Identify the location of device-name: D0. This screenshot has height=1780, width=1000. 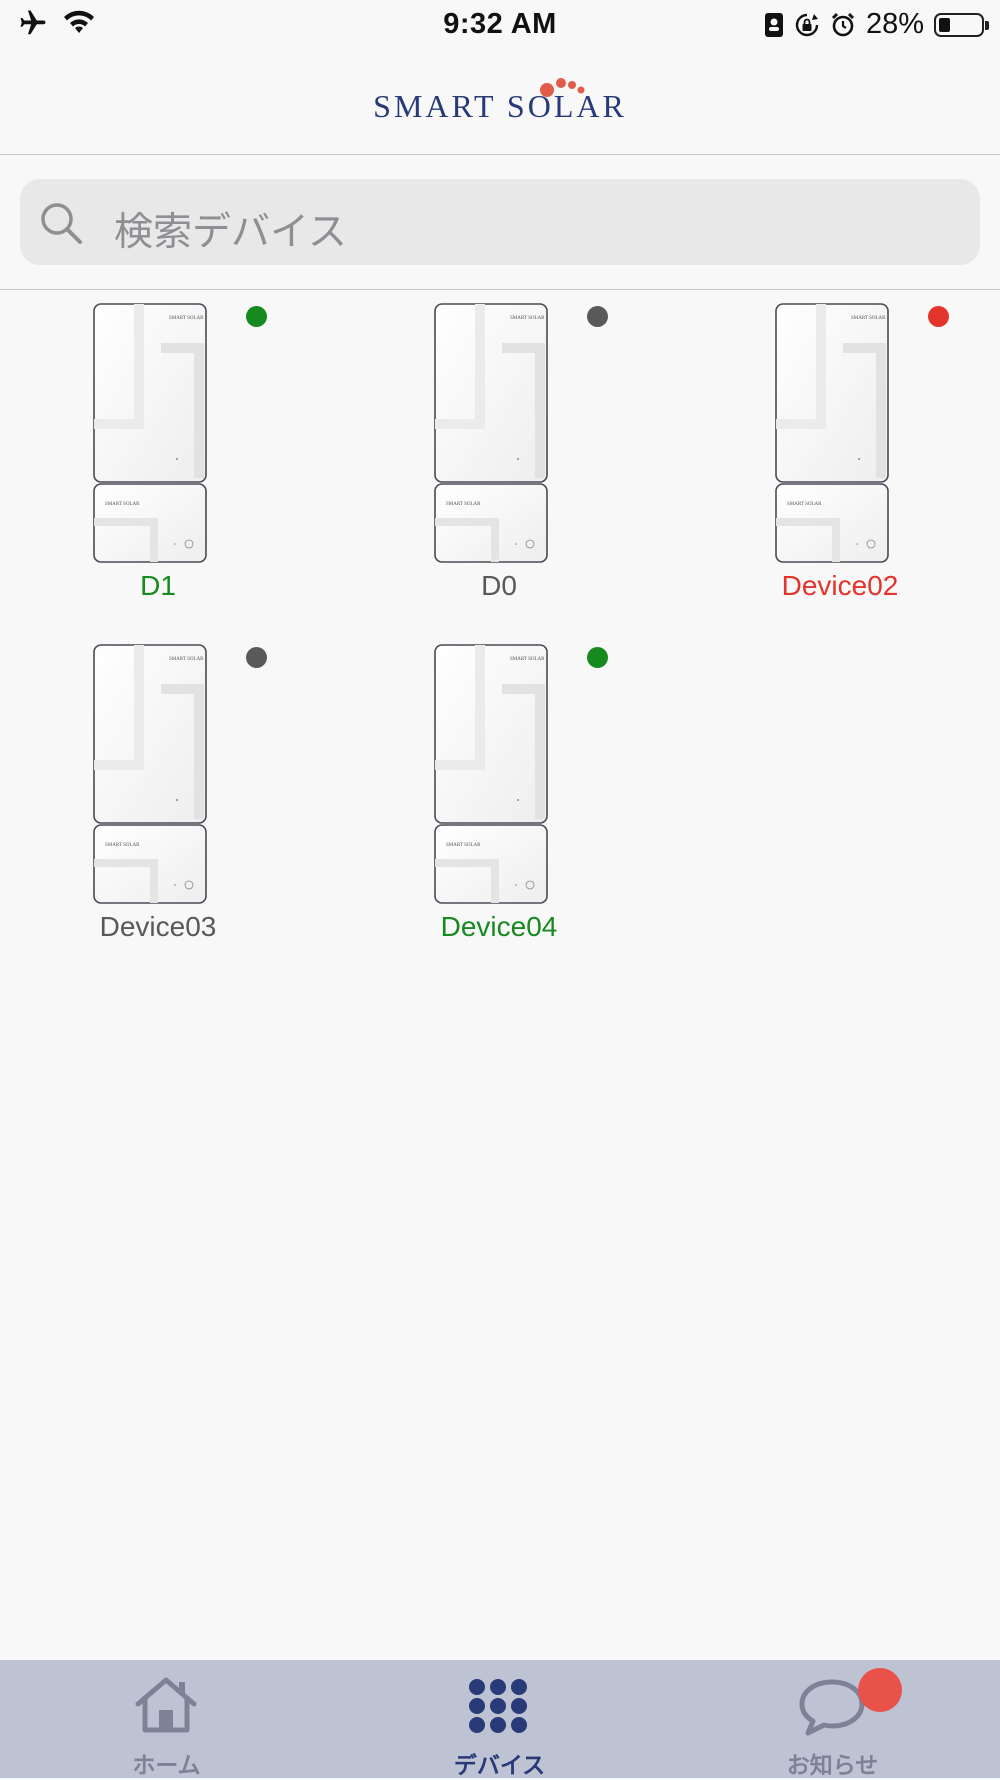
(499, 585).